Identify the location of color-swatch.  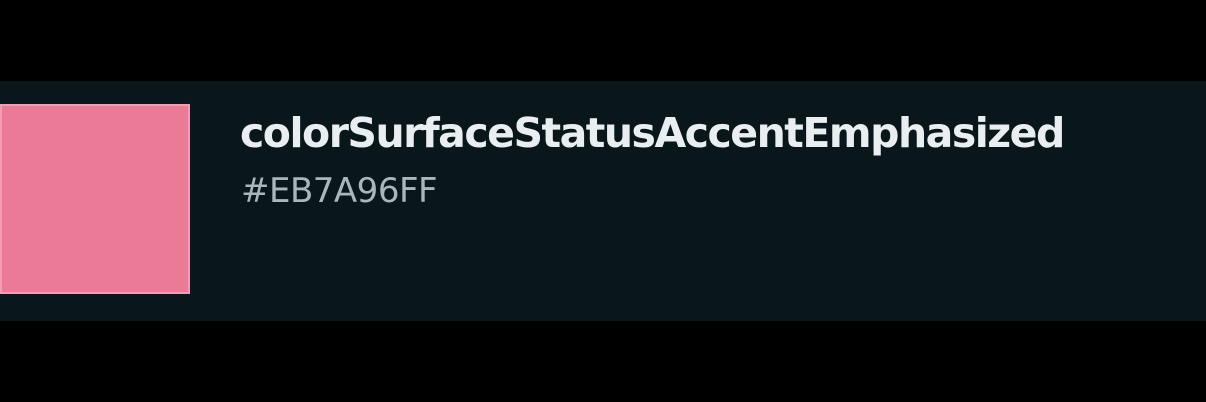
(95, 199).